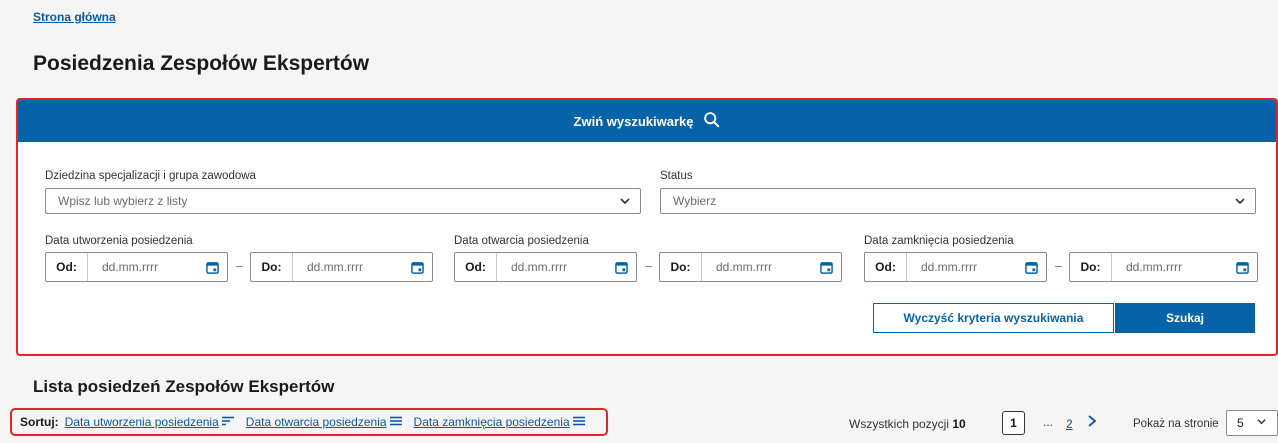 Image resolution: width=1278 pixels, height=443 pixels. What do you see at coordinates (347, 267) in the screenshot?
I see `created-to-input: dd.mm.rrrr` at bounding box center [347, 267].